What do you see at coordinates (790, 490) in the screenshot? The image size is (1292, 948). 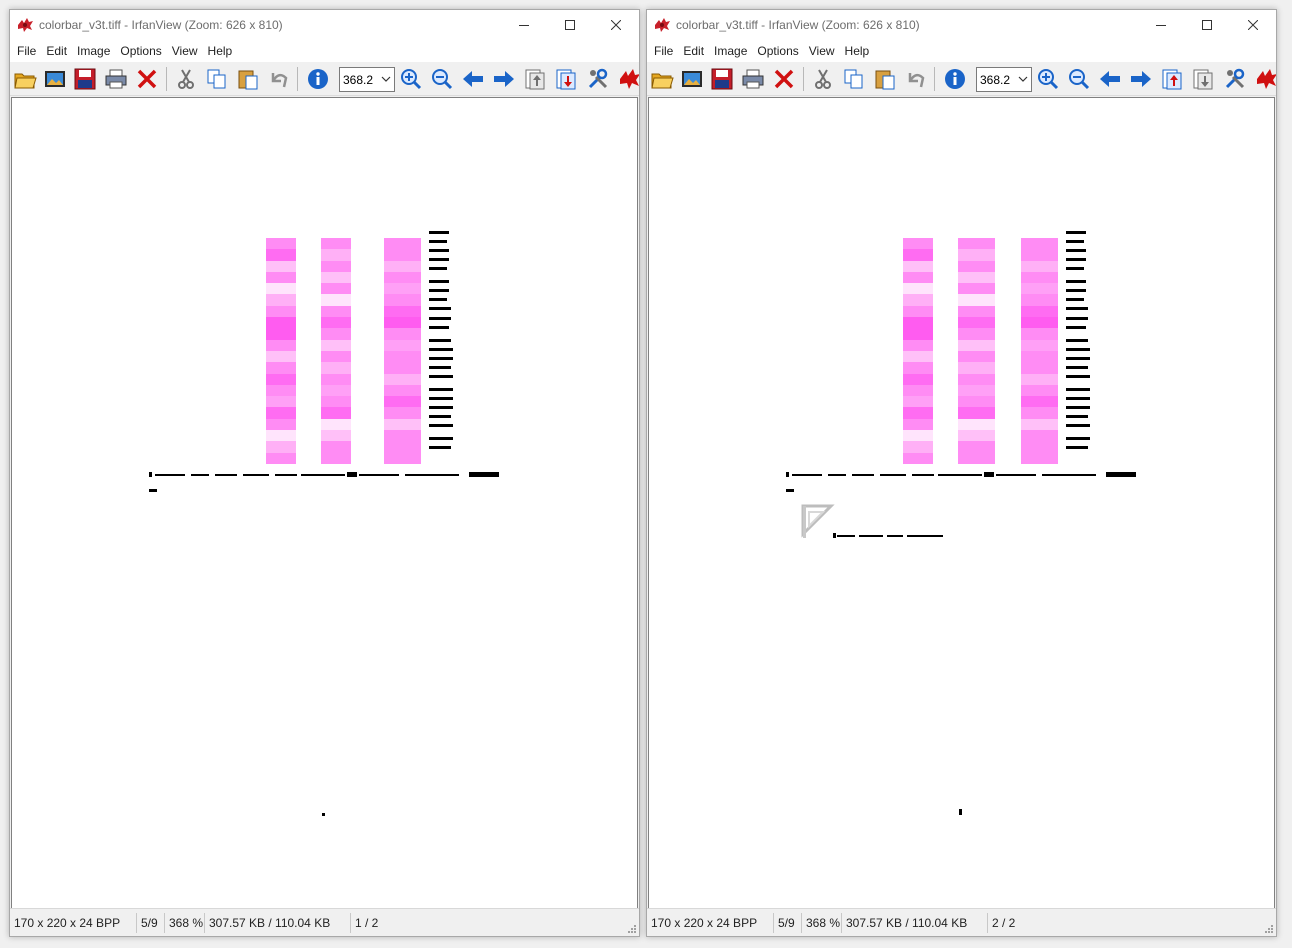 I see `caption-dots` at bounding box center [790, 490].